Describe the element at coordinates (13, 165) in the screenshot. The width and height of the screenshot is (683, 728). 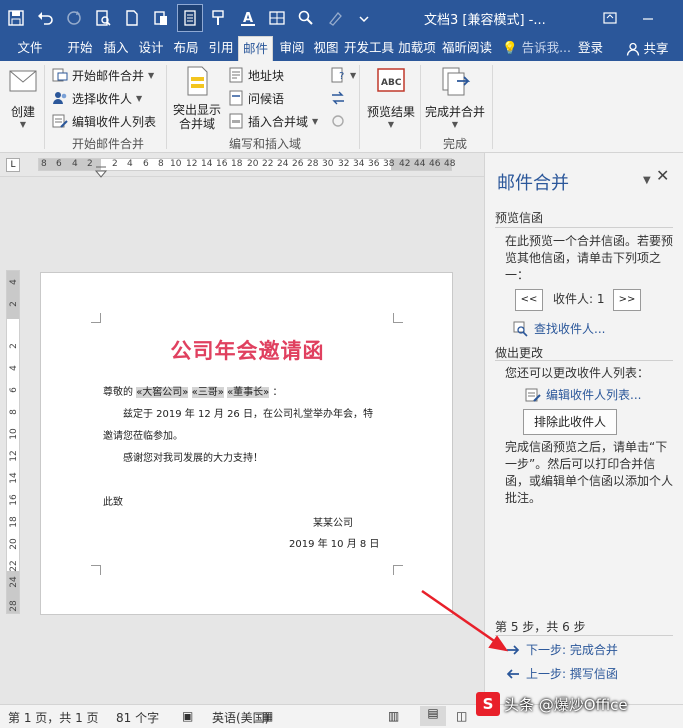
I see `tab-selector: L` at that location.